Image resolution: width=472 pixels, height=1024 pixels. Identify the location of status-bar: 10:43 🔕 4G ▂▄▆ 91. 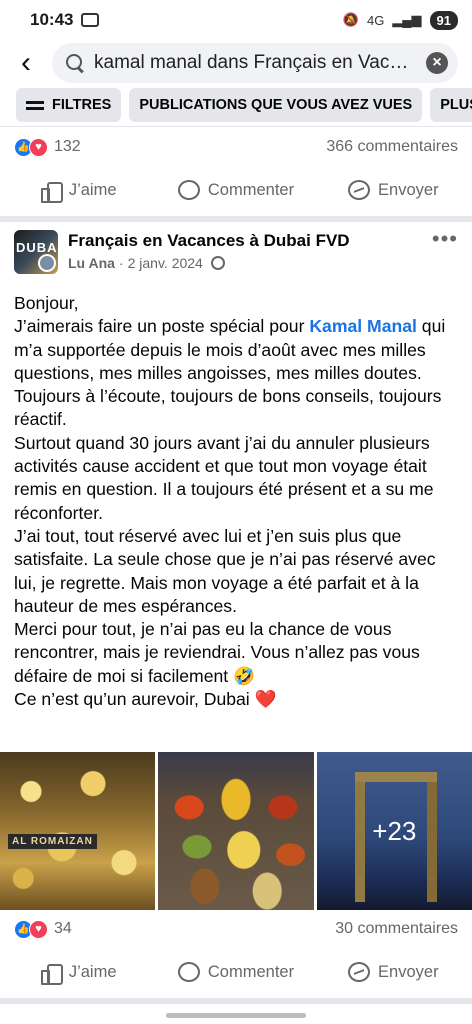
(236, 20).